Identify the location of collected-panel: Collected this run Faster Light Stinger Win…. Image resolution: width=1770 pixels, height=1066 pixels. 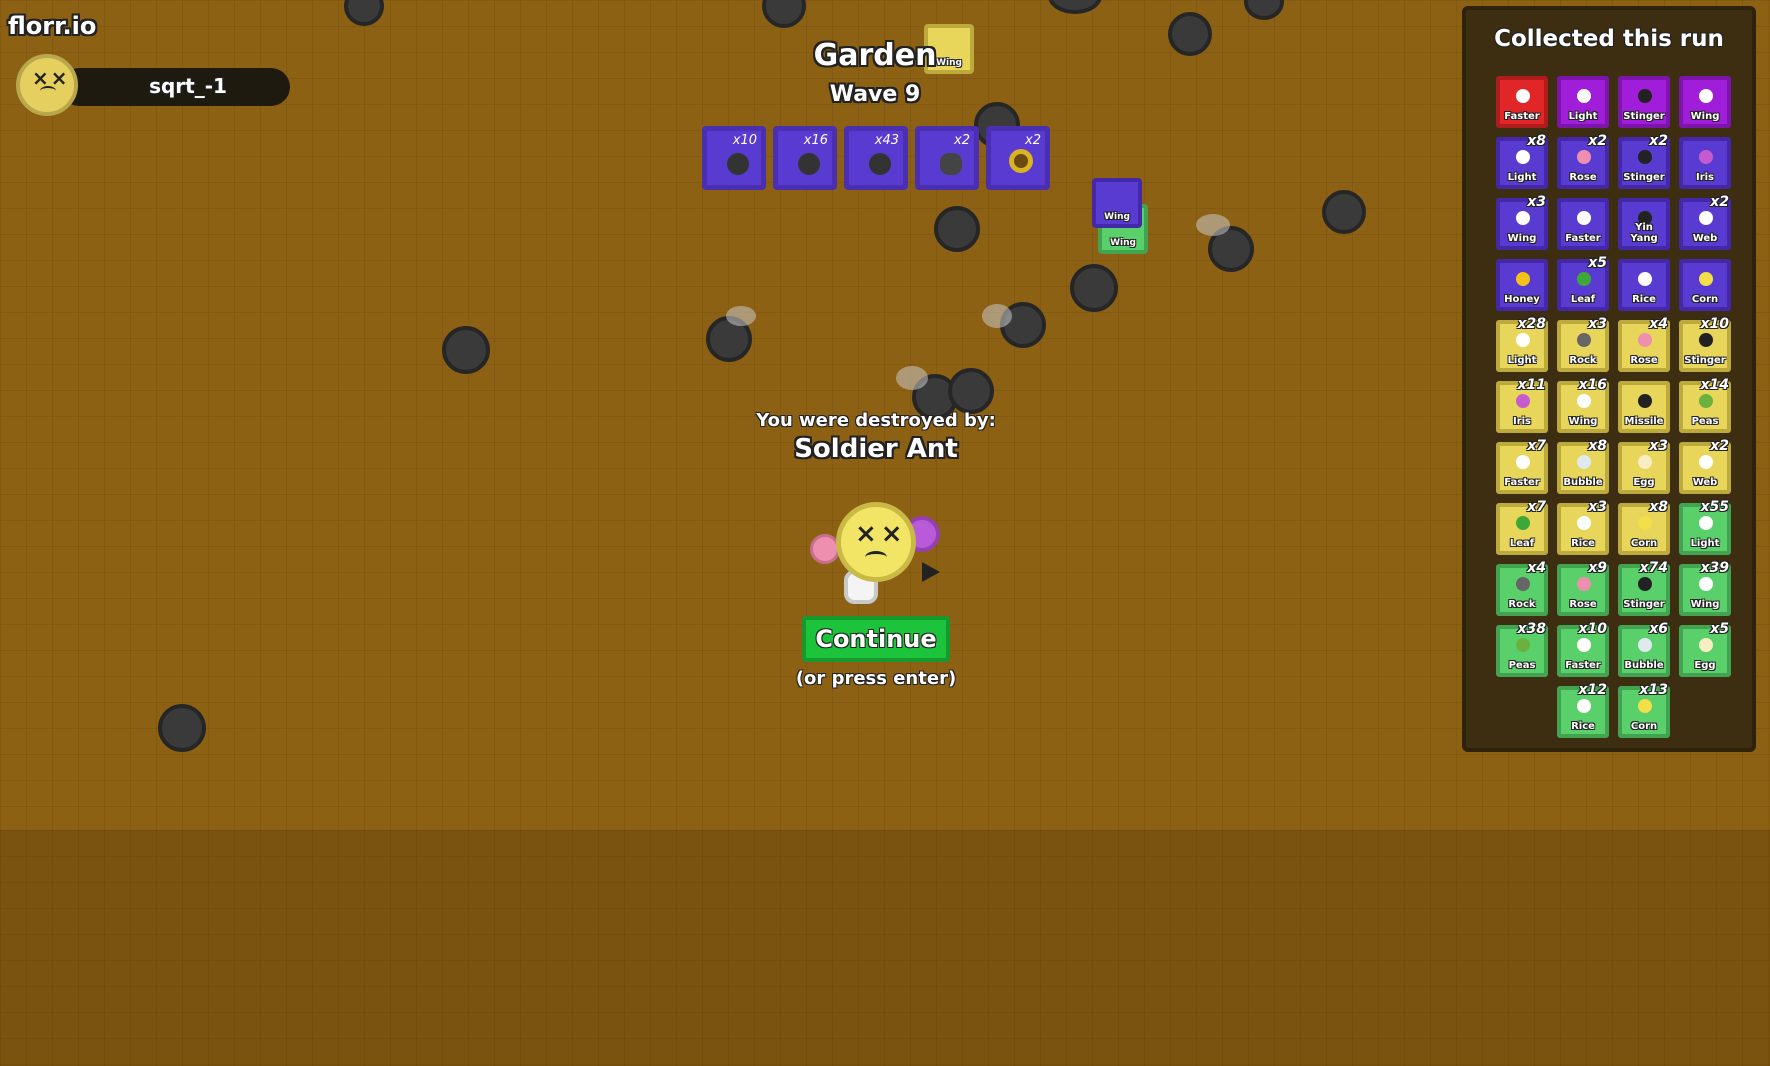
(1609, 379).